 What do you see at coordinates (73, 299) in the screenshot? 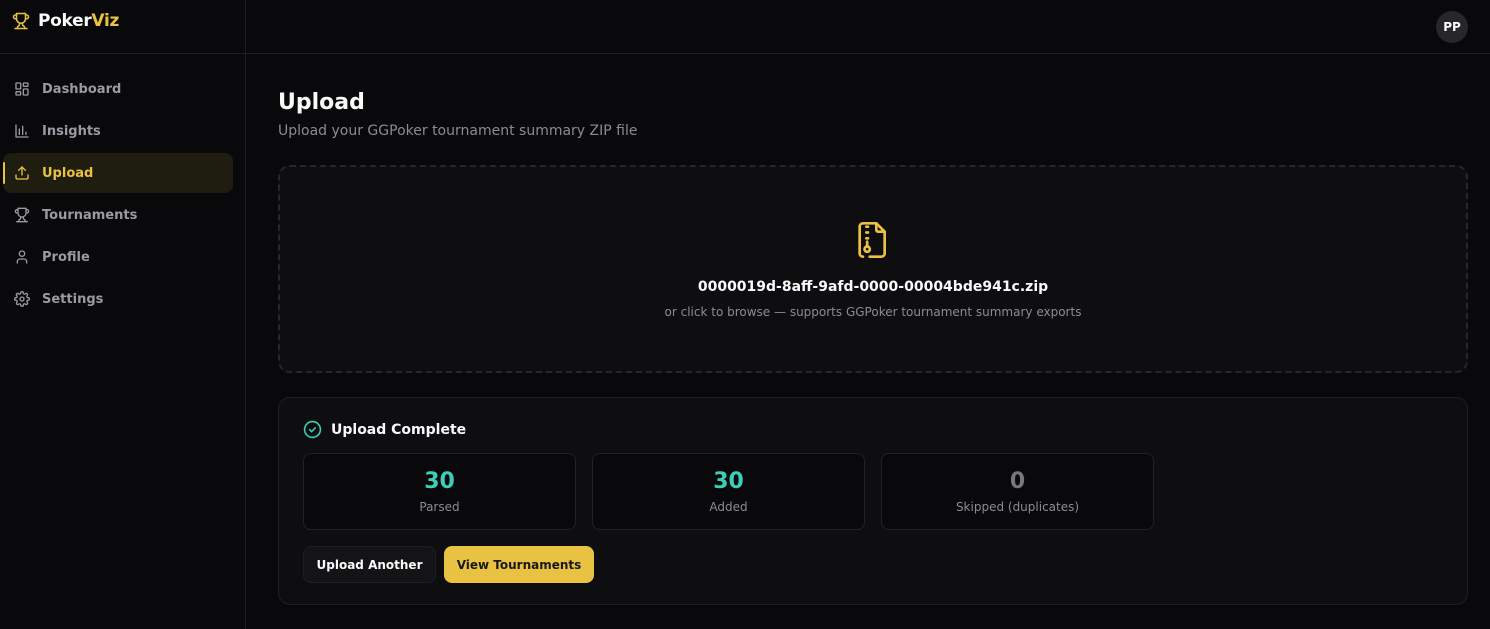
I see `sidebar-item-label: Settings` at bounding box center [73, 299].